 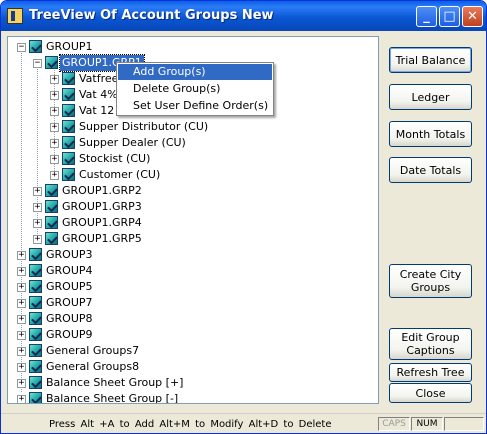 What do you see at coordinates (69, 335) in the screenshot?
I see `tree-node-label: GROUP9` at bounding box center [69, 335].